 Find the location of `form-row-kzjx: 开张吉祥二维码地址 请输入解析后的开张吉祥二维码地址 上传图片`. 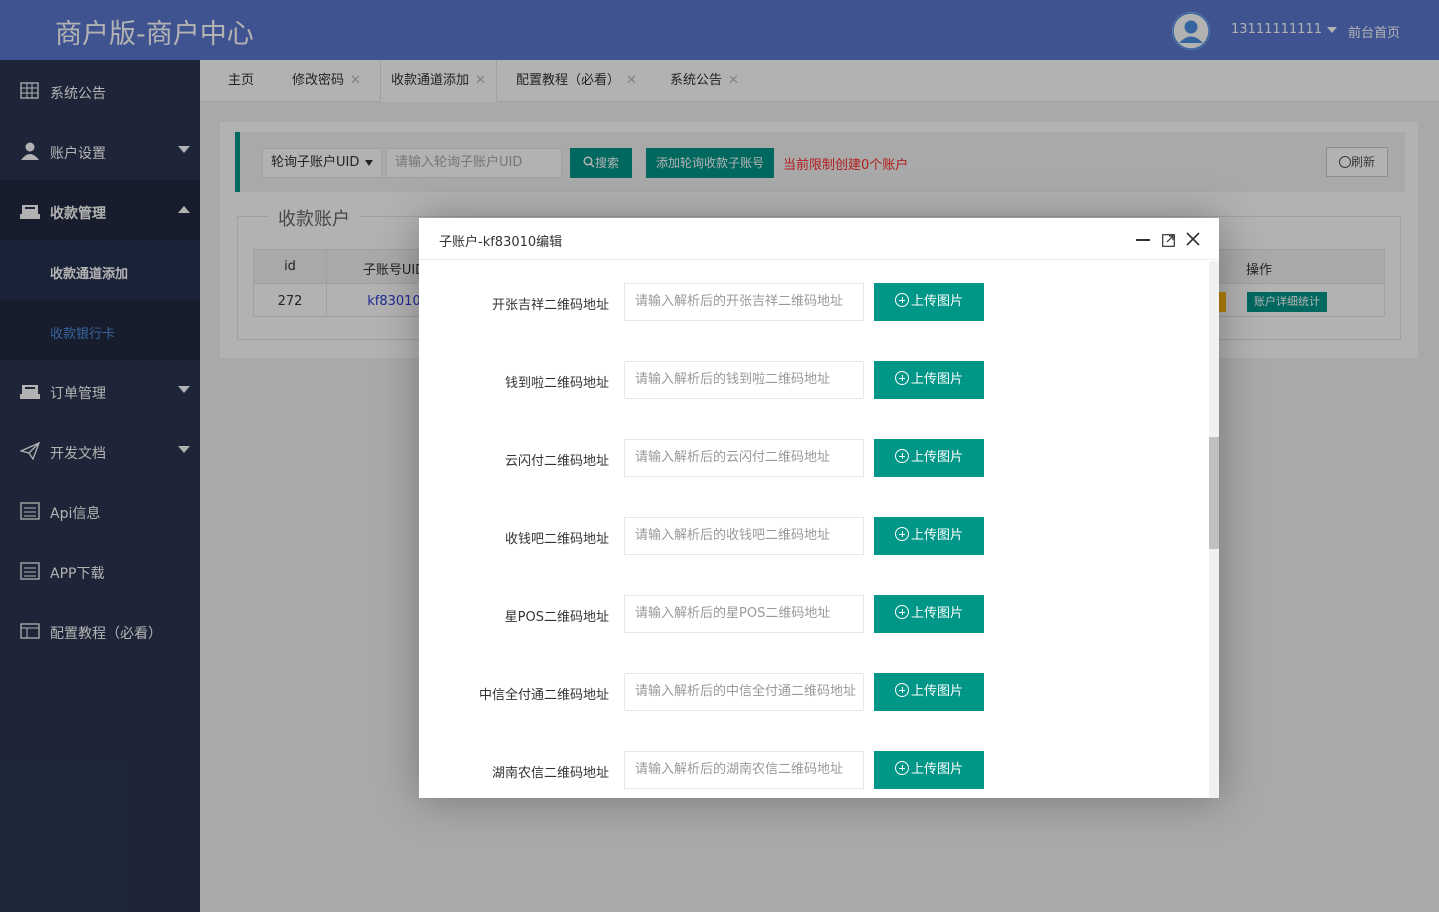

form-row-kzjx: 开张吉祥二维码地址 请输入解析后的开张吉祥二维码地址 上传图片 is located at coordinates (814, 303).